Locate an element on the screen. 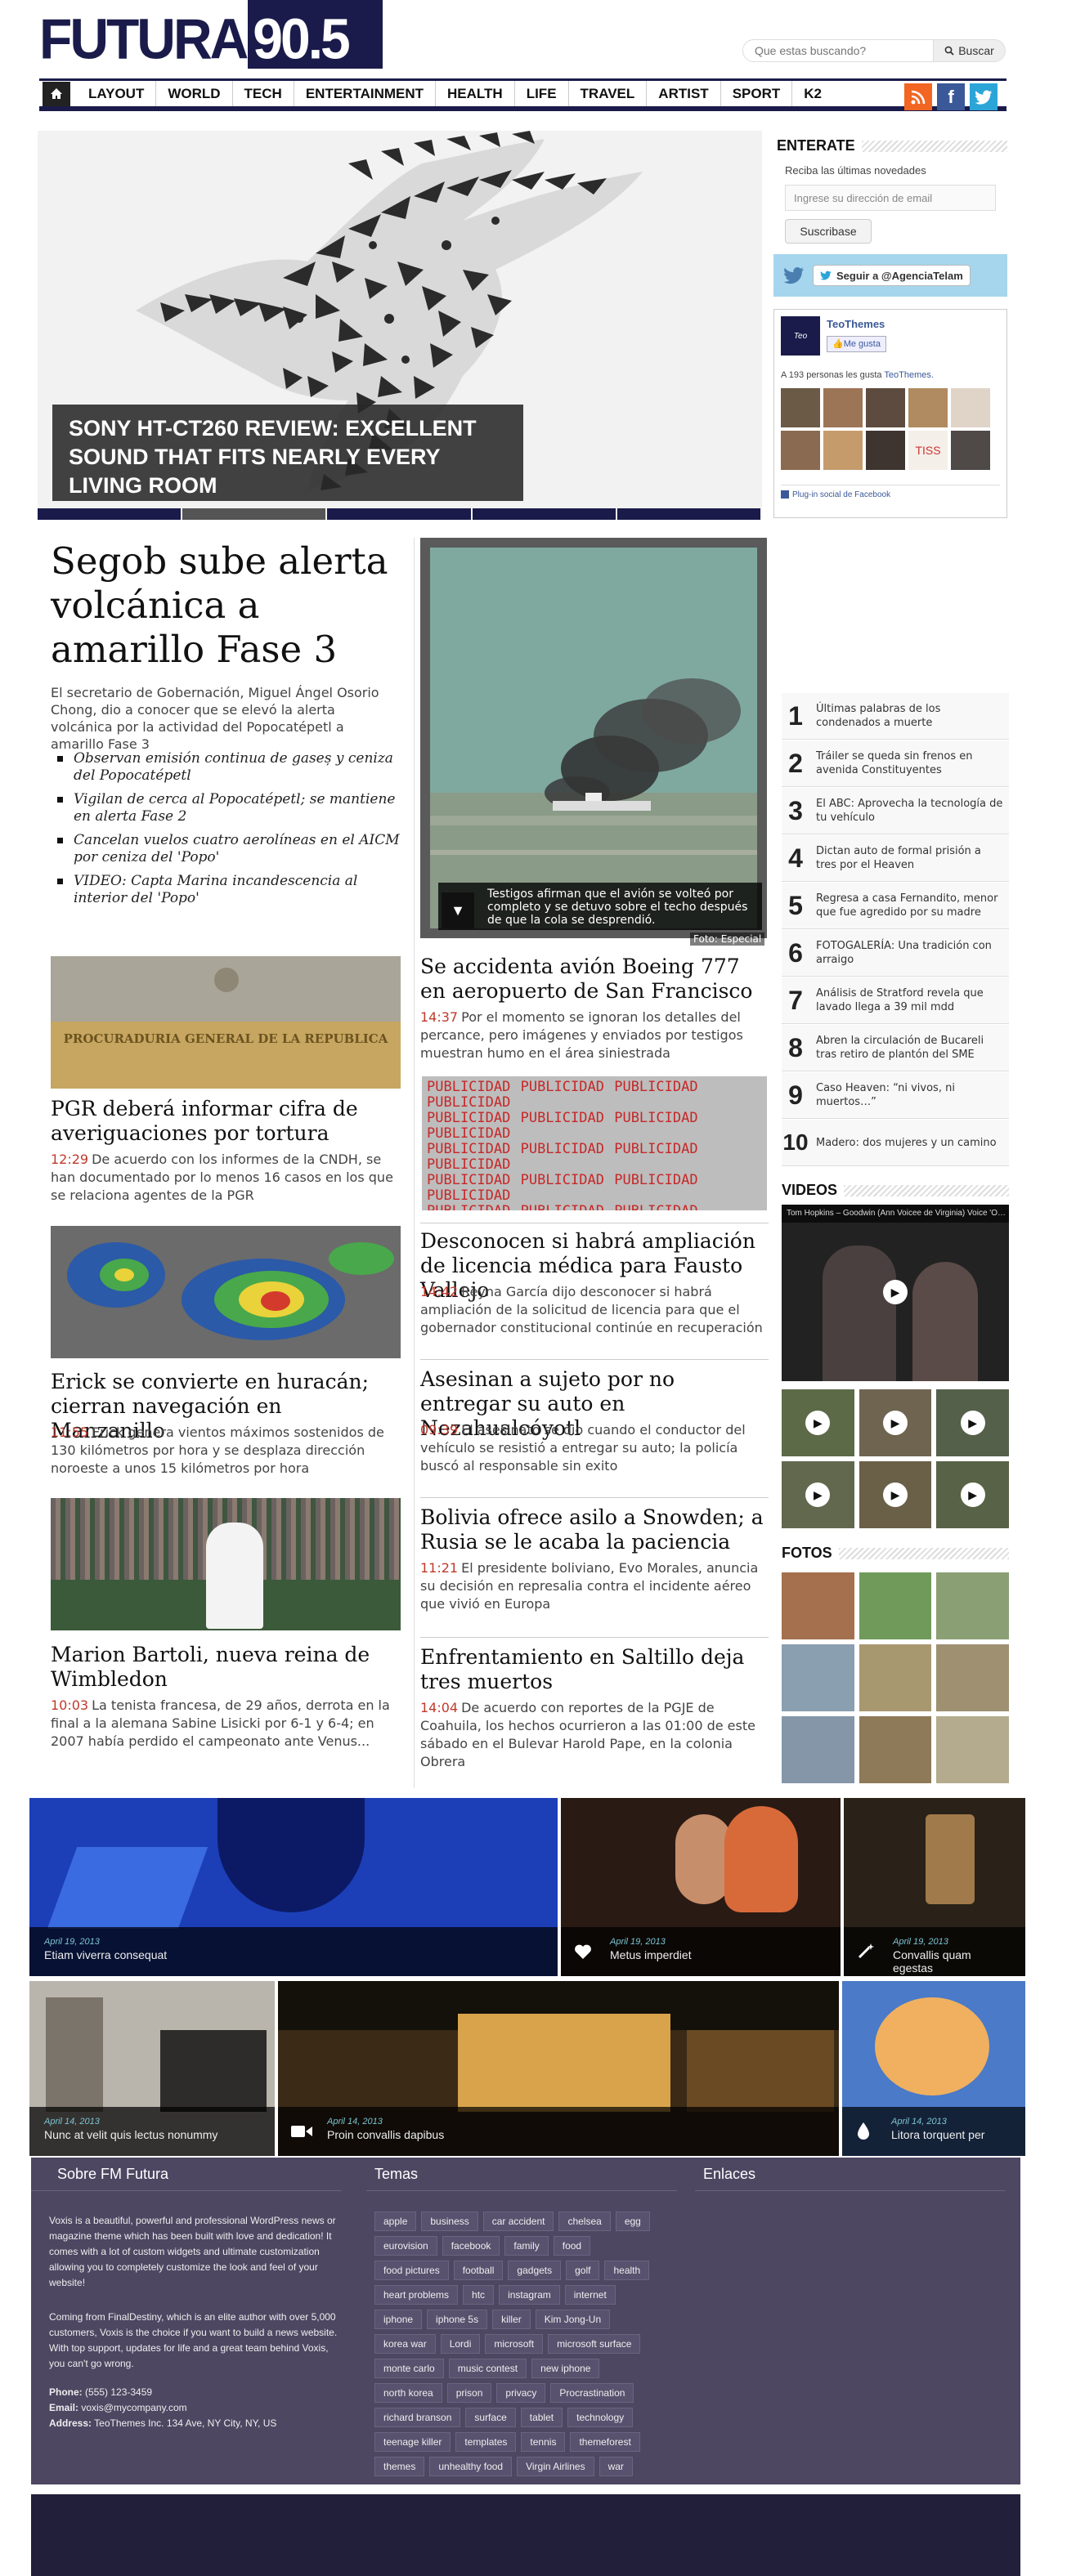  tag: business is located at coordinates (449, 2221).